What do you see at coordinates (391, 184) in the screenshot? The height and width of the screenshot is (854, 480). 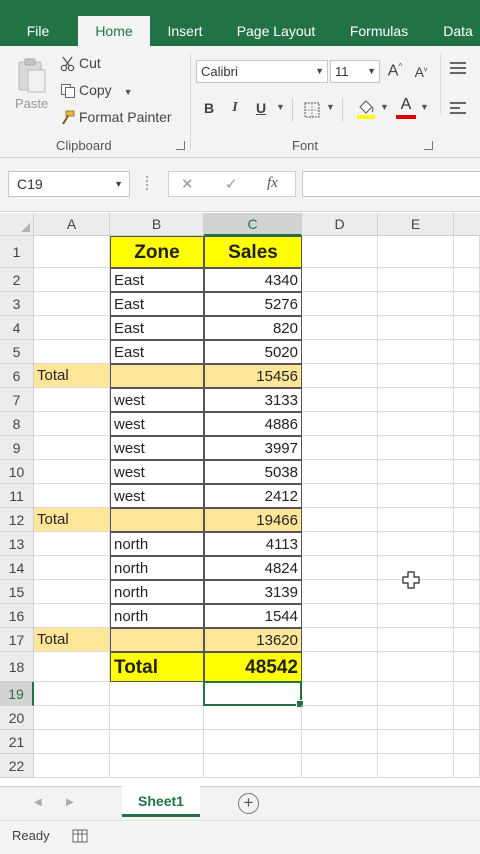 I see `formula-input` at bounding box center [391, 184].